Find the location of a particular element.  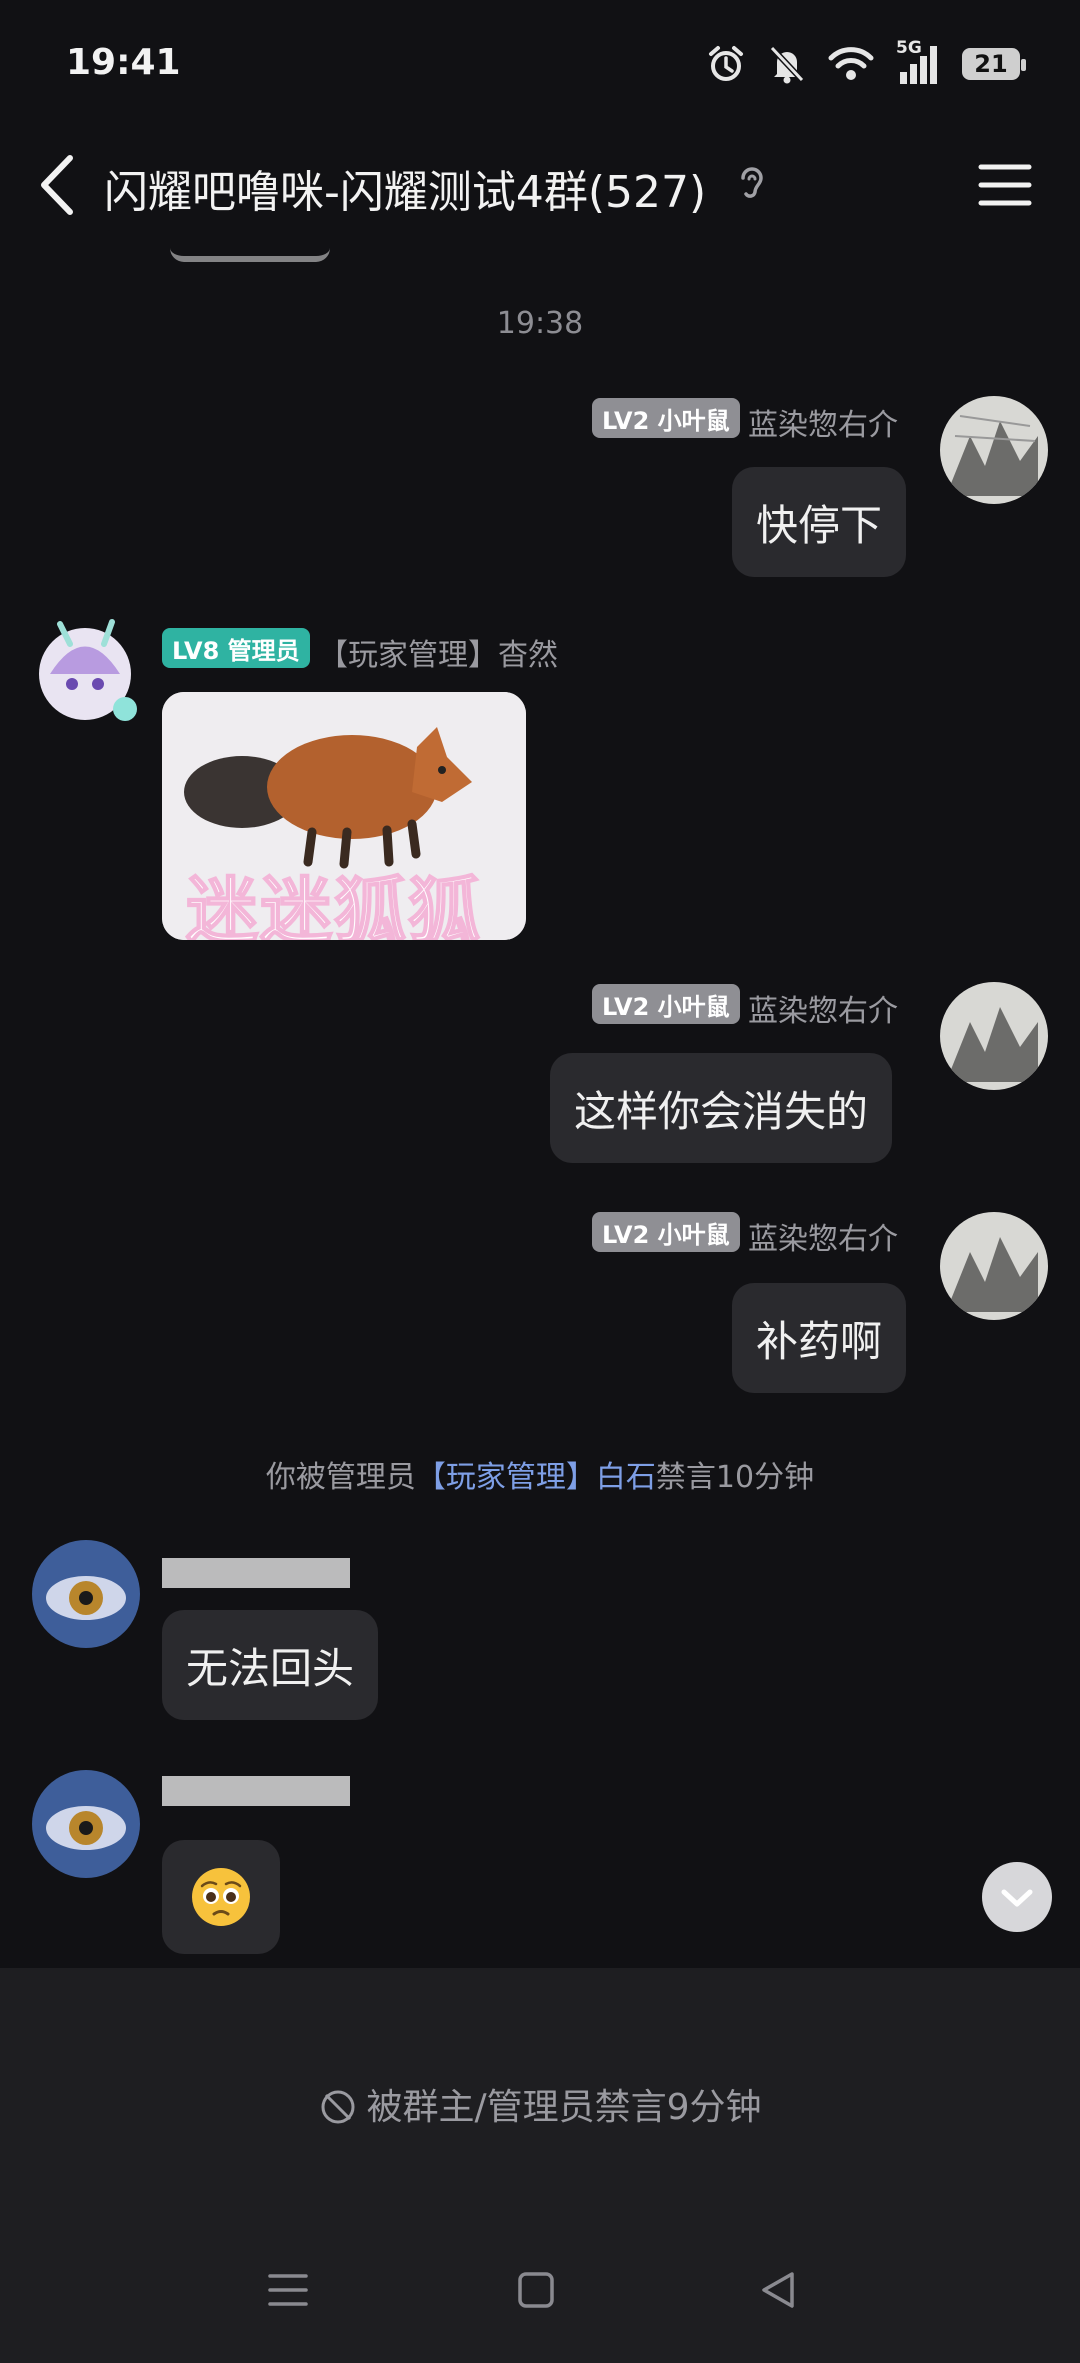

message-bubble: 快停下 is located at coordinates (819, 522).